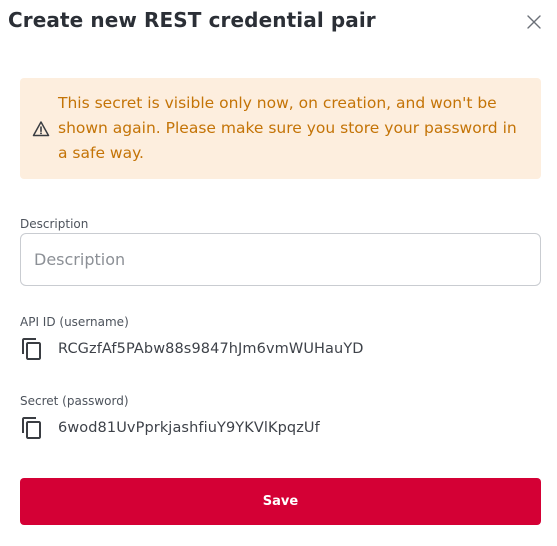 The width and height of the screenshot is (557, 546). What do you see at coordinates (54, 224) in the screenshot?
I see `description-label: Description` at bounding box center [54, 224].